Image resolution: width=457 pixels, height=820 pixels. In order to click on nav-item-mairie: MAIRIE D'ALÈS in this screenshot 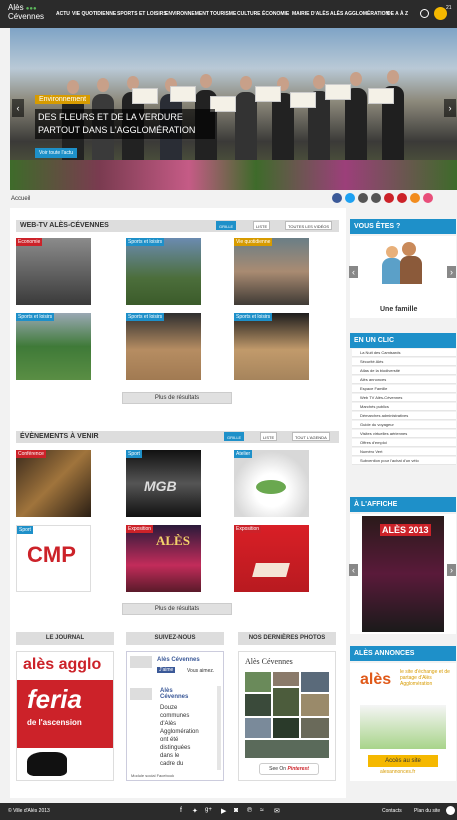, I will do `click(310, 14)`.